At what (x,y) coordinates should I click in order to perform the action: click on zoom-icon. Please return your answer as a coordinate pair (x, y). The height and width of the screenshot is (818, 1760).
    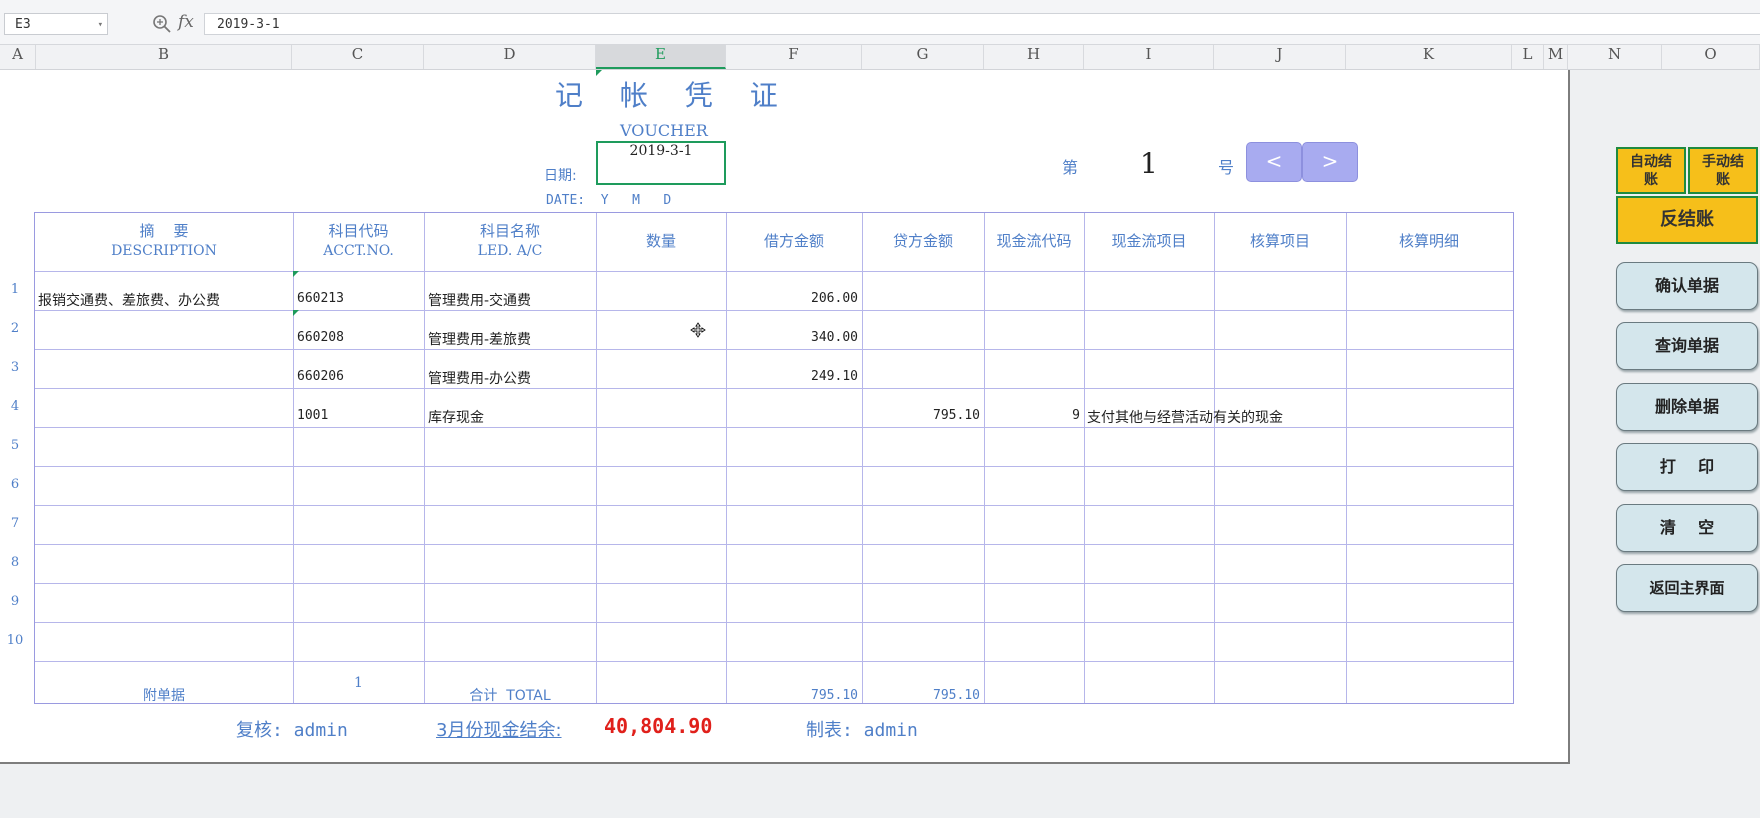
    Looking at the image, I should click on (162, 24).